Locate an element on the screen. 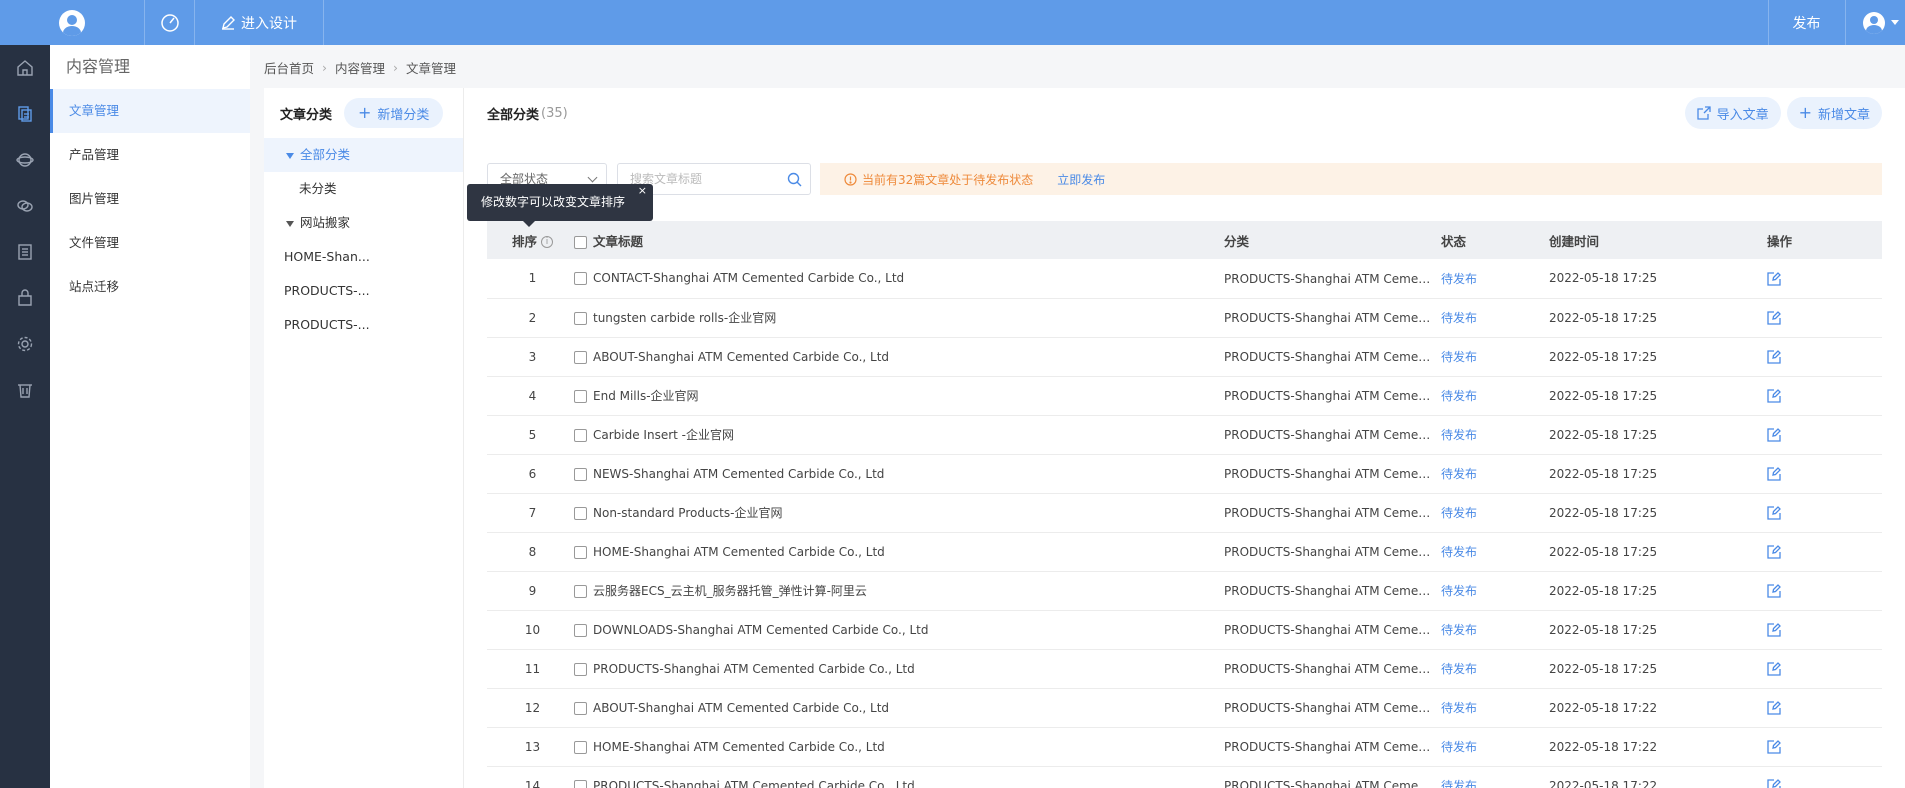 The image size is (1905, 788). category-node-migration: 网站搬家 is located at coordinates (363, 223).